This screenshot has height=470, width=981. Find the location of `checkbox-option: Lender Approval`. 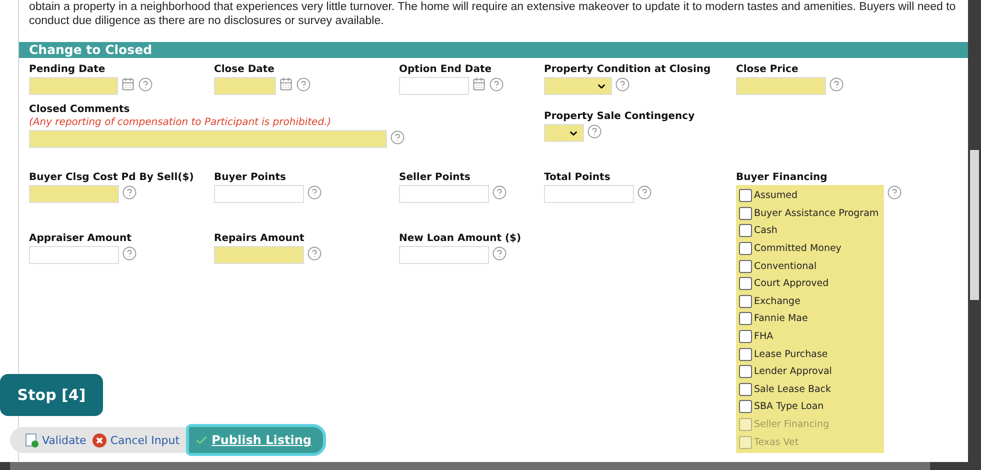

checkbox-option: Lender Approval is located at coordinates (811, 371).